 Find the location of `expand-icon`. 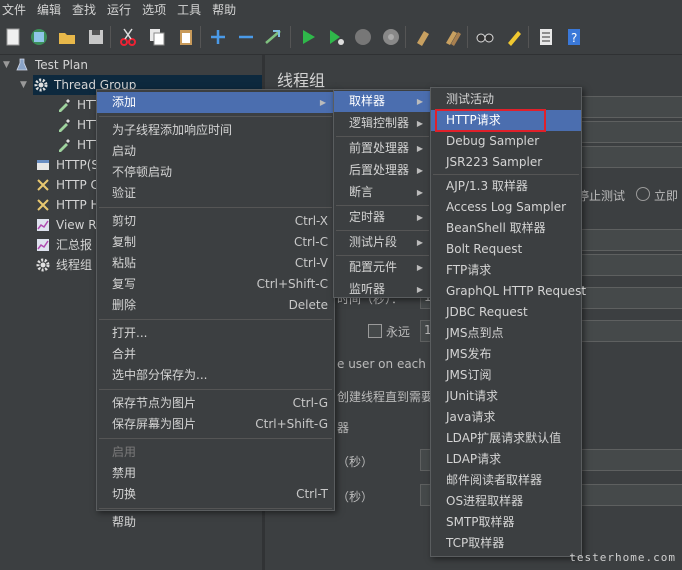

expand-icon is located at coordinates (218, 37).